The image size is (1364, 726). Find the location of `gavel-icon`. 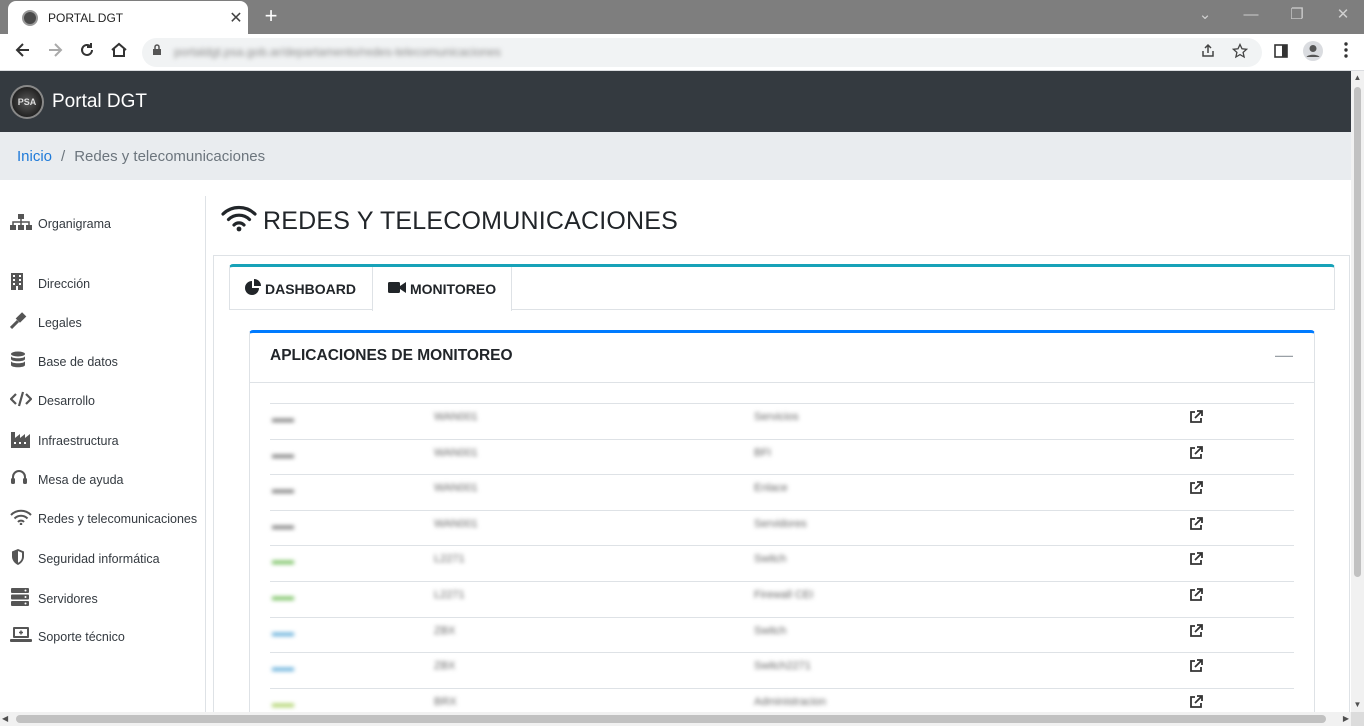

gavel-icon is located at coordinates (21, 323).